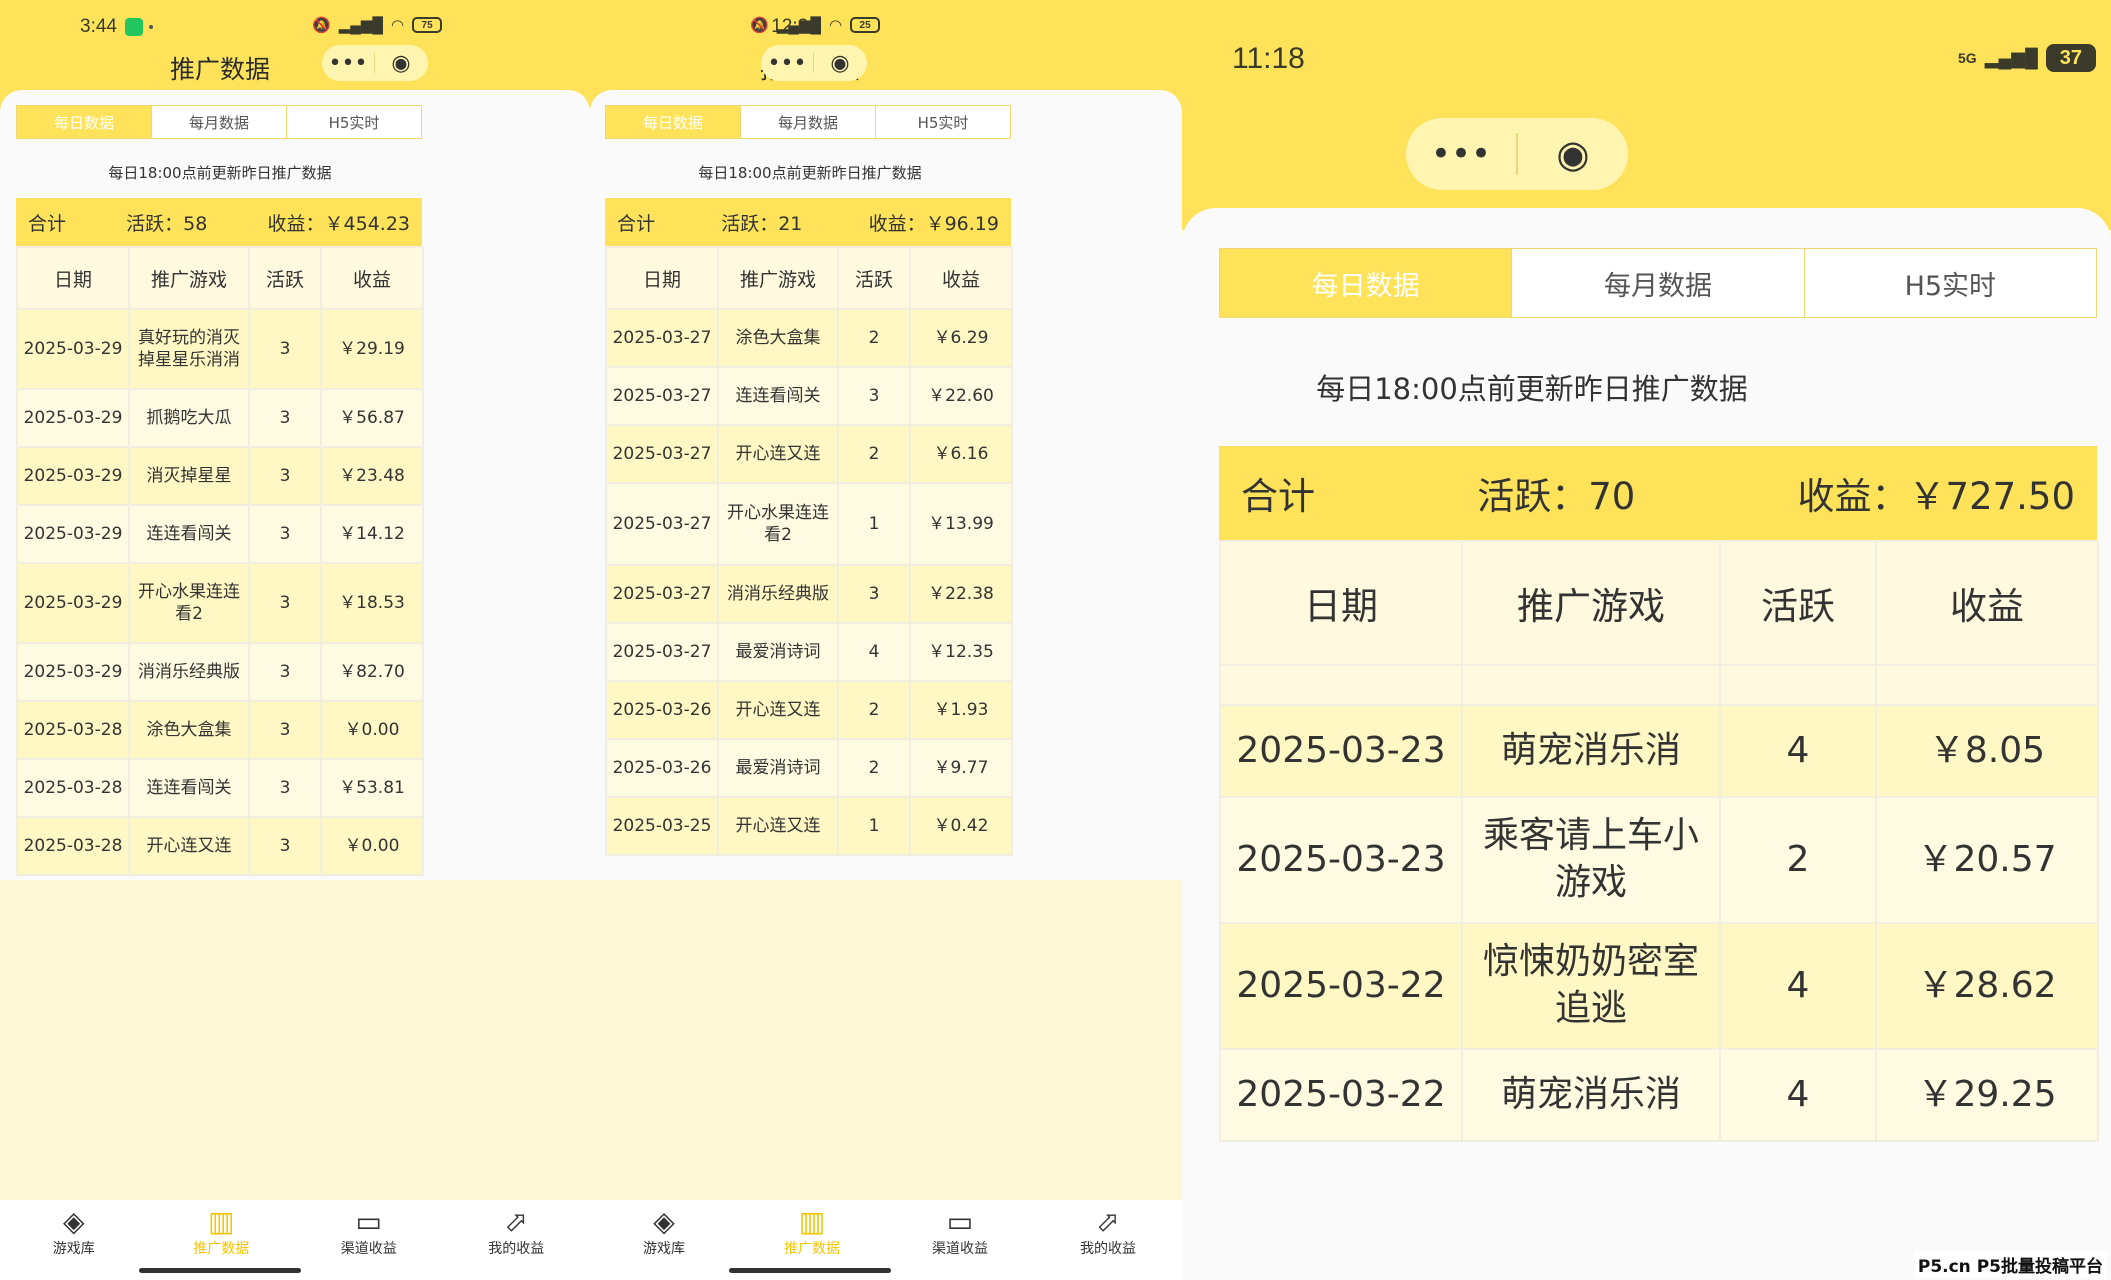 The image size is (2111, 1280). I want to click on cell-income: ￥0.00, so click(372, 730).